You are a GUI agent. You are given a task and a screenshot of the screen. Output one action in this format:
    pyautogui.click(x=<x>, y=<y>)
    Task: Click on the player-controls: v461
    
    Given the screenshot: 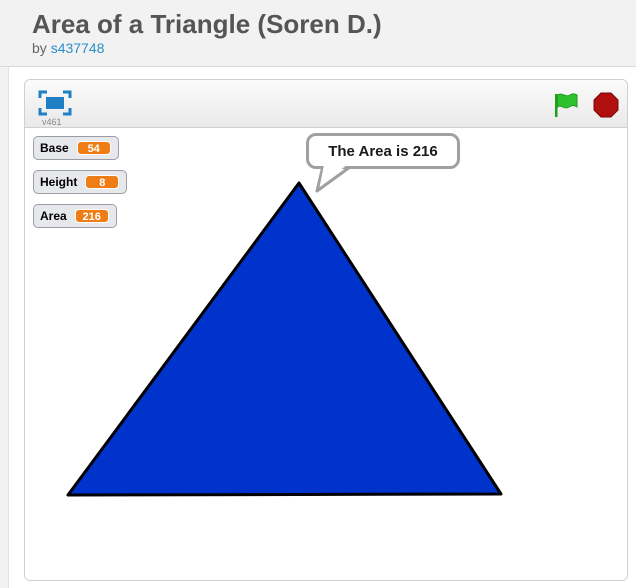 What is the action you would take?
    pyautogui.click(x=326, y=104)
    